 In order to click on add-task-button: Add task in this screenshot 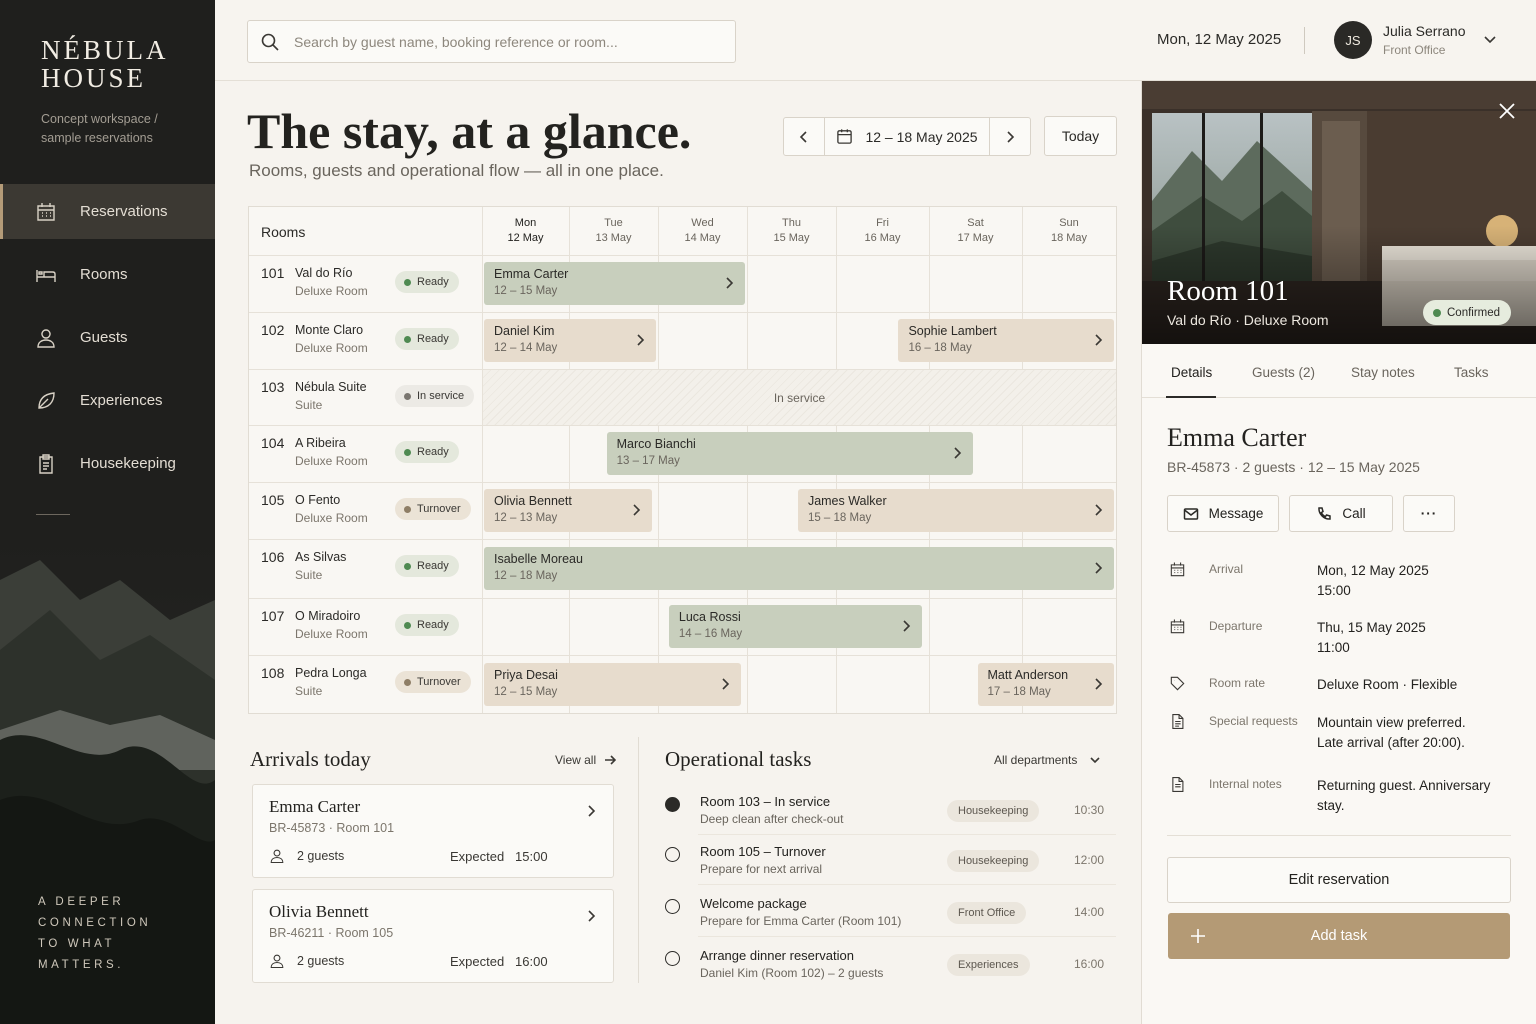, I will do `click(1339, 936)`.